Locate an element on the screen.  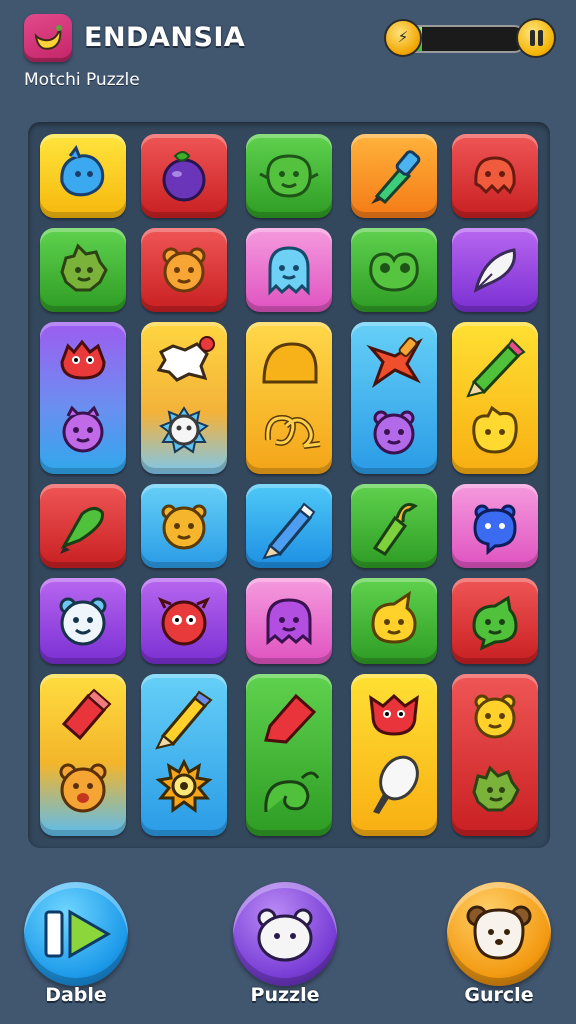
sun-eye-icon is located at coordinates (184, 785).